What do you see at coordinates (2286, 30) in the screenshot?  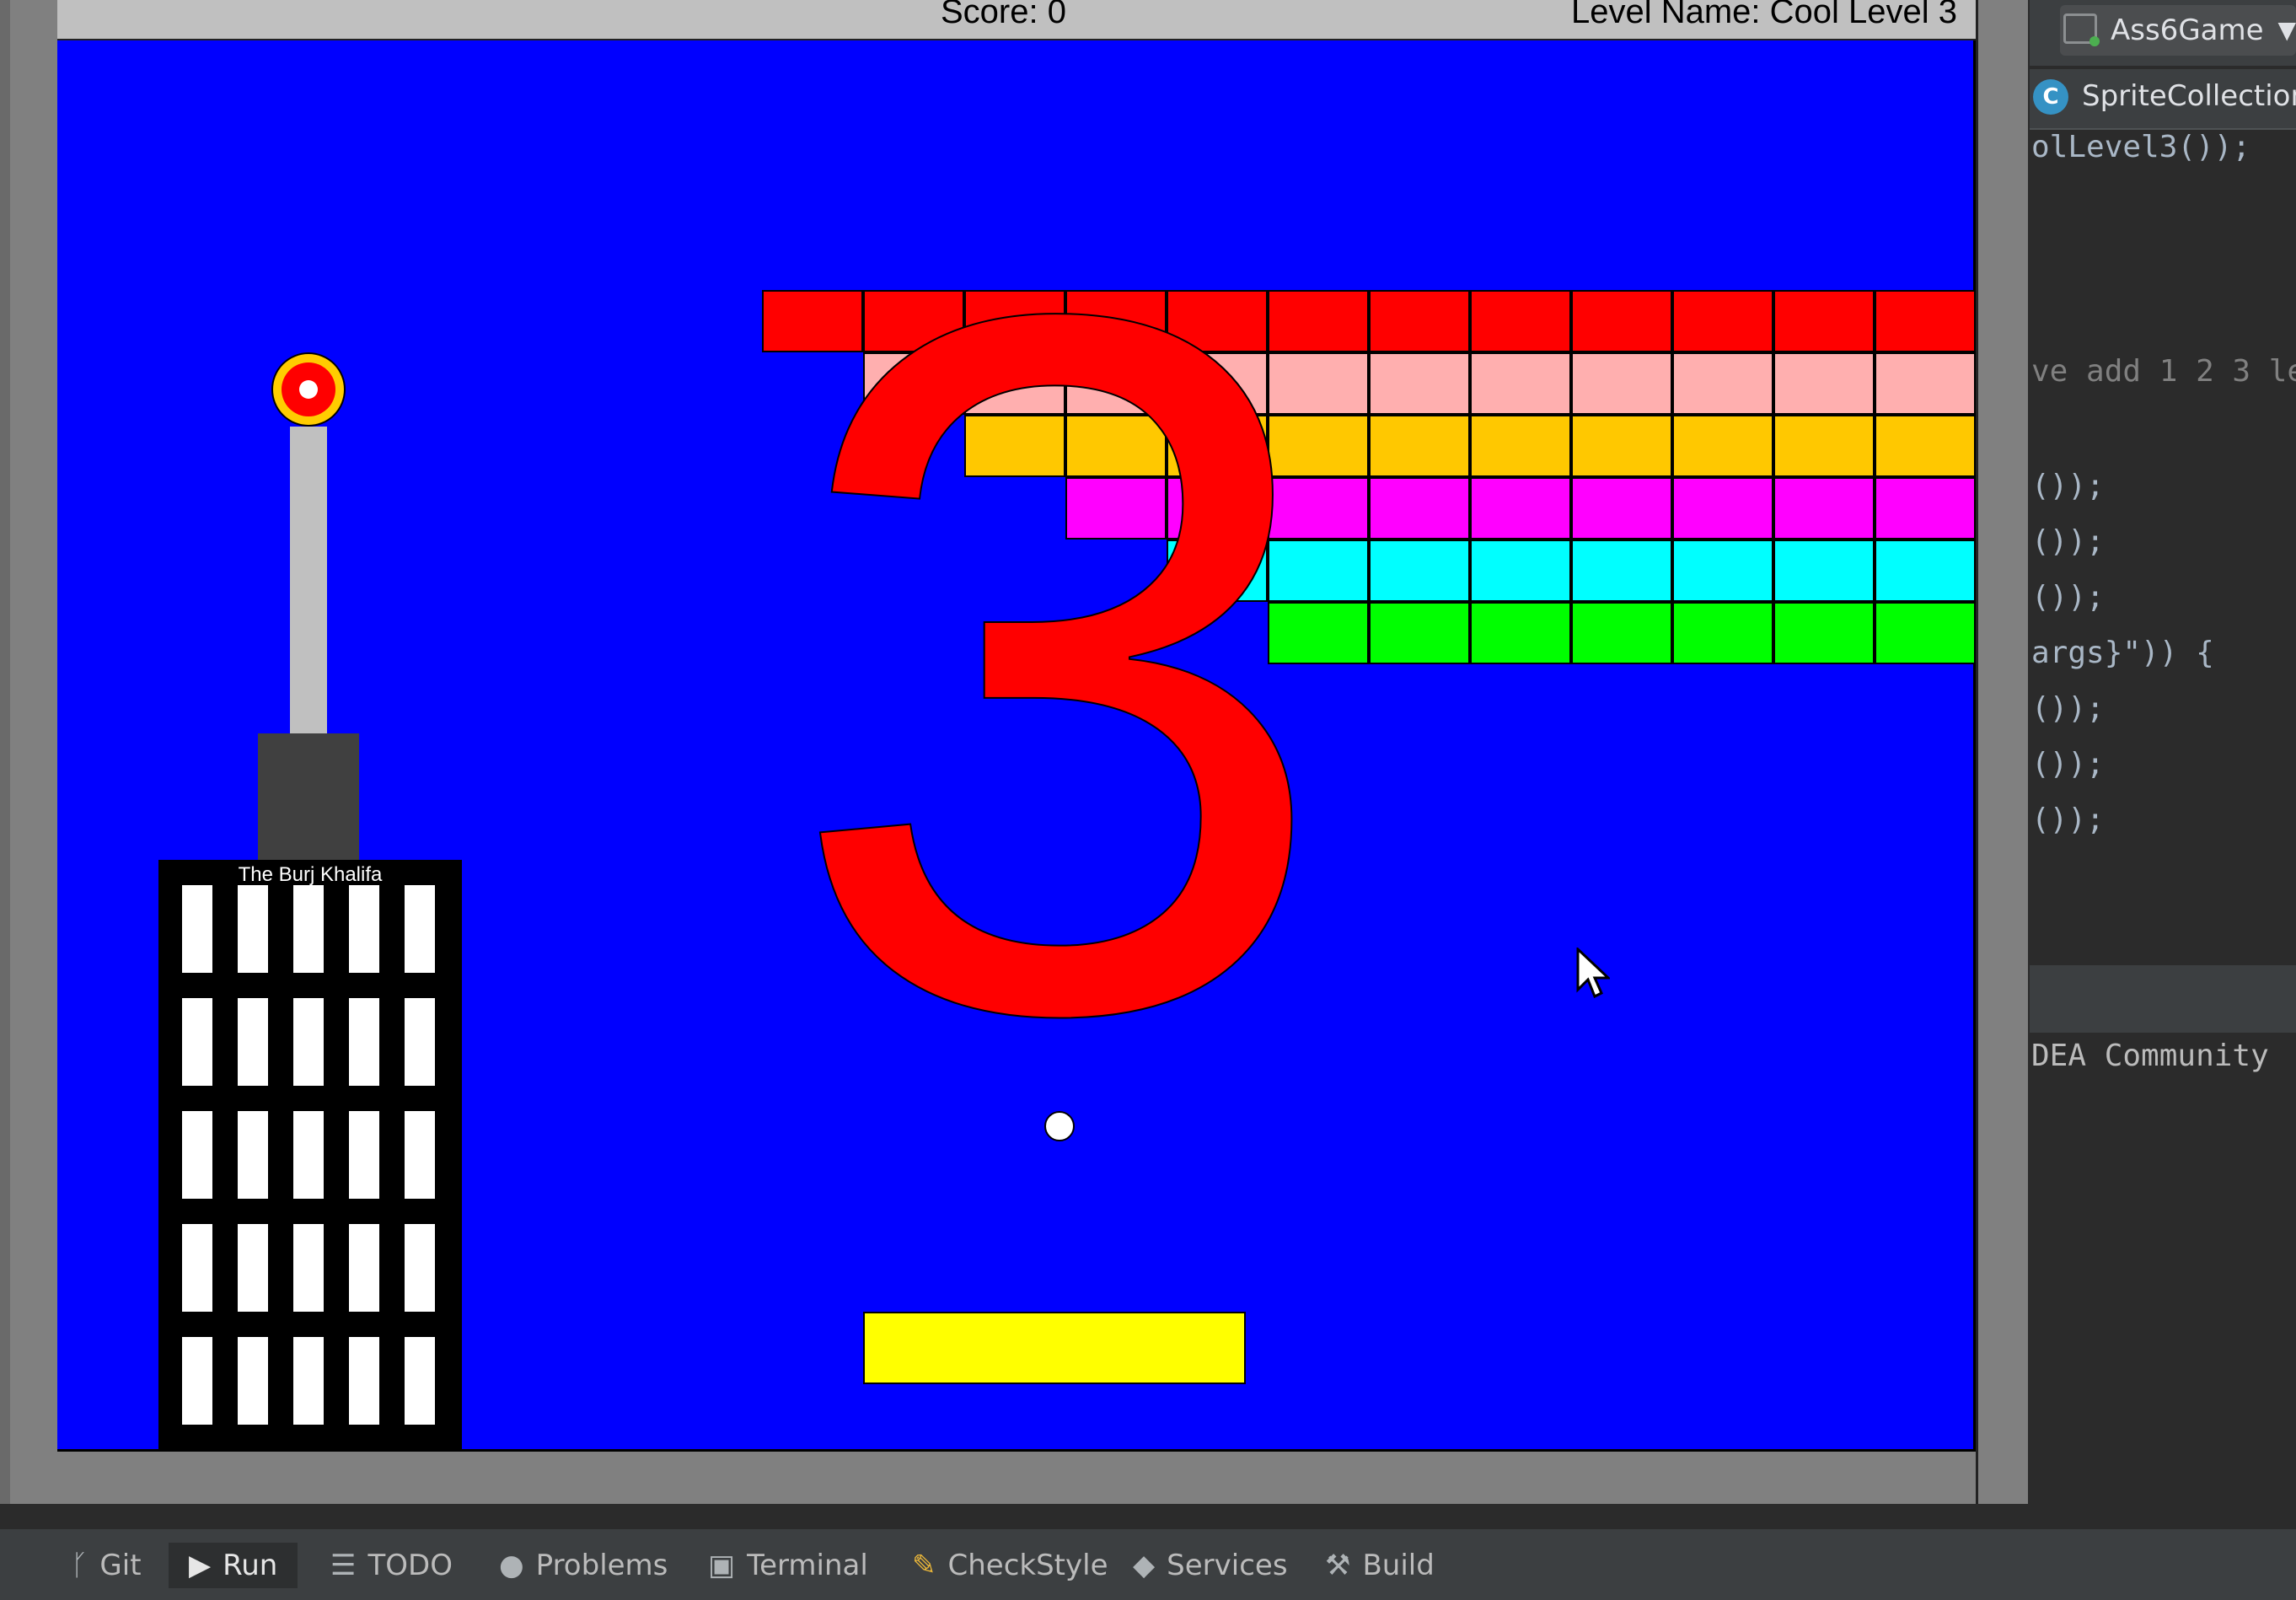 I see `dropdown-arrow-icon: ▼` at bounding box center [2286, 30].